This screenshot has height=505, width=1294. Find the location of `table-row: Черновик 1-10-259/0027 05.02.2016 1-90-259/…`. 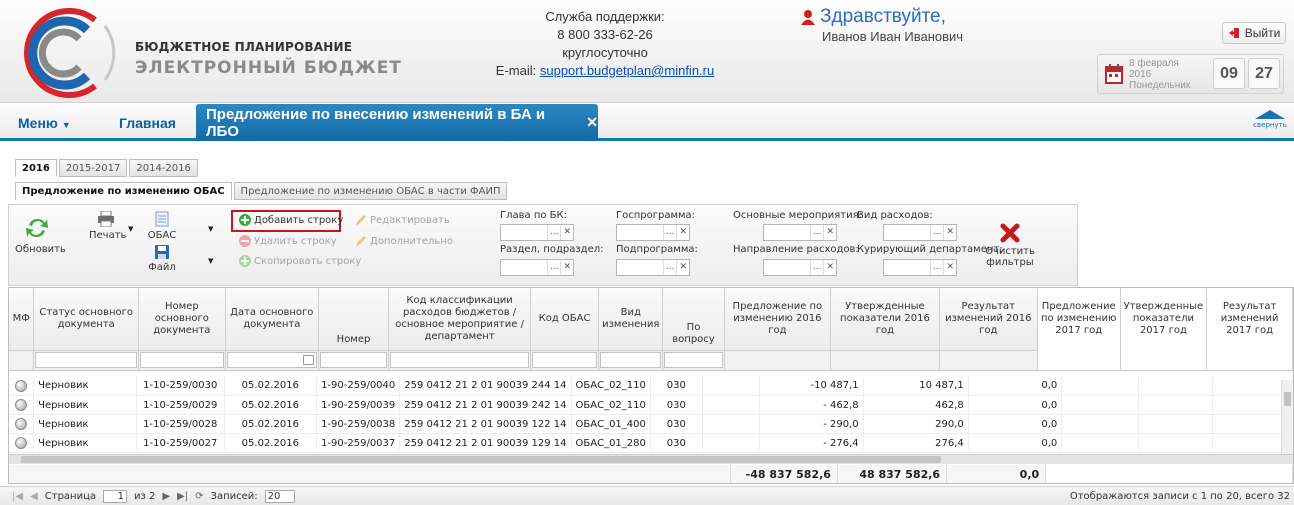

table-row: Черновик 1-10-259/0027 05.02.2016 1-90-259/… is located at coordinates (651, 443).